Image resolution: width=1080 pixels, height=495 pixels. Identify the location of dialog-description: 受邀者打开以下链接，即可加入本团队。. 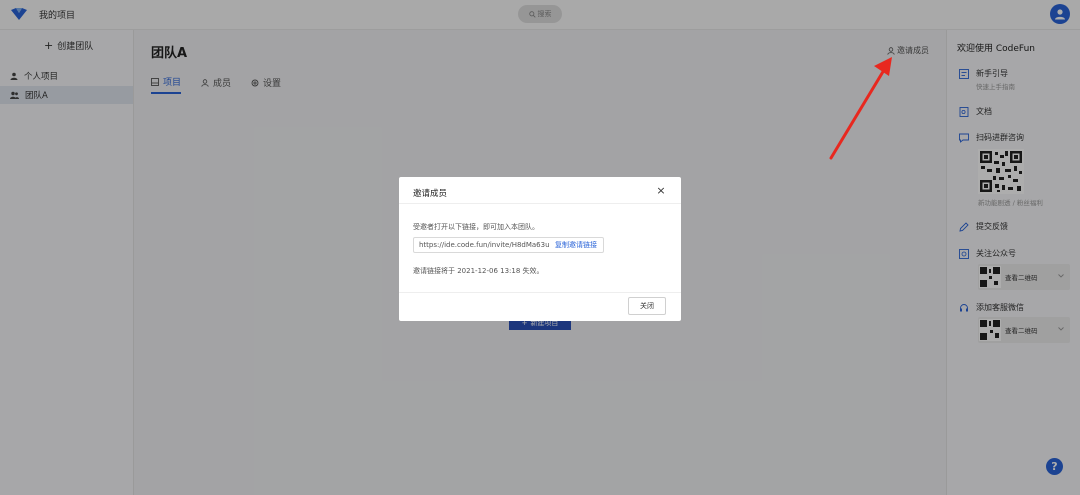
(476, 227).